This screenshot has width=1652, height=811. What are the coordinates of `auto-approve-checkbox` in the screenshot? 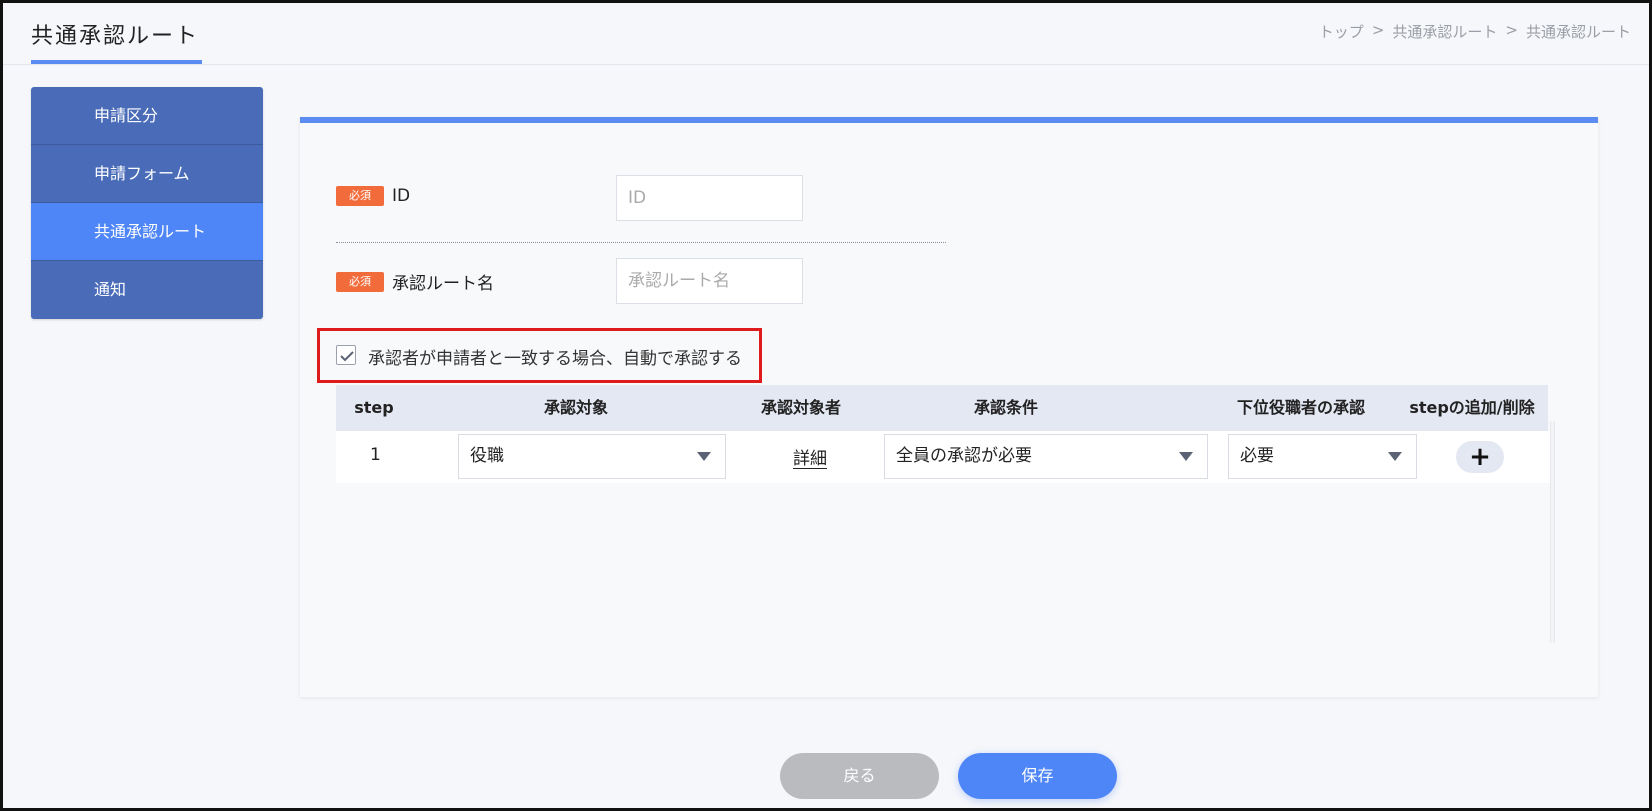 It's located at (346, 355).